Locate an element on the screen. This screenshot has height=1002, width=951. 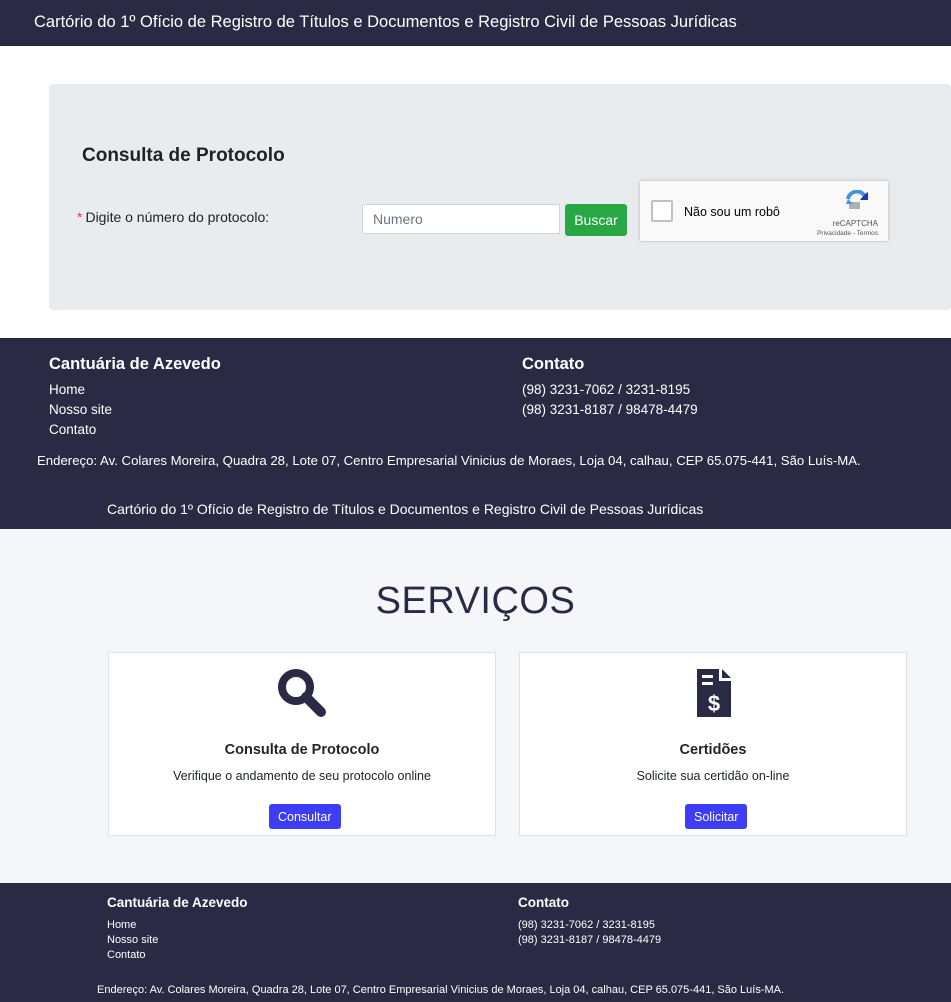
search-icon is located at coordinates (302, 693).